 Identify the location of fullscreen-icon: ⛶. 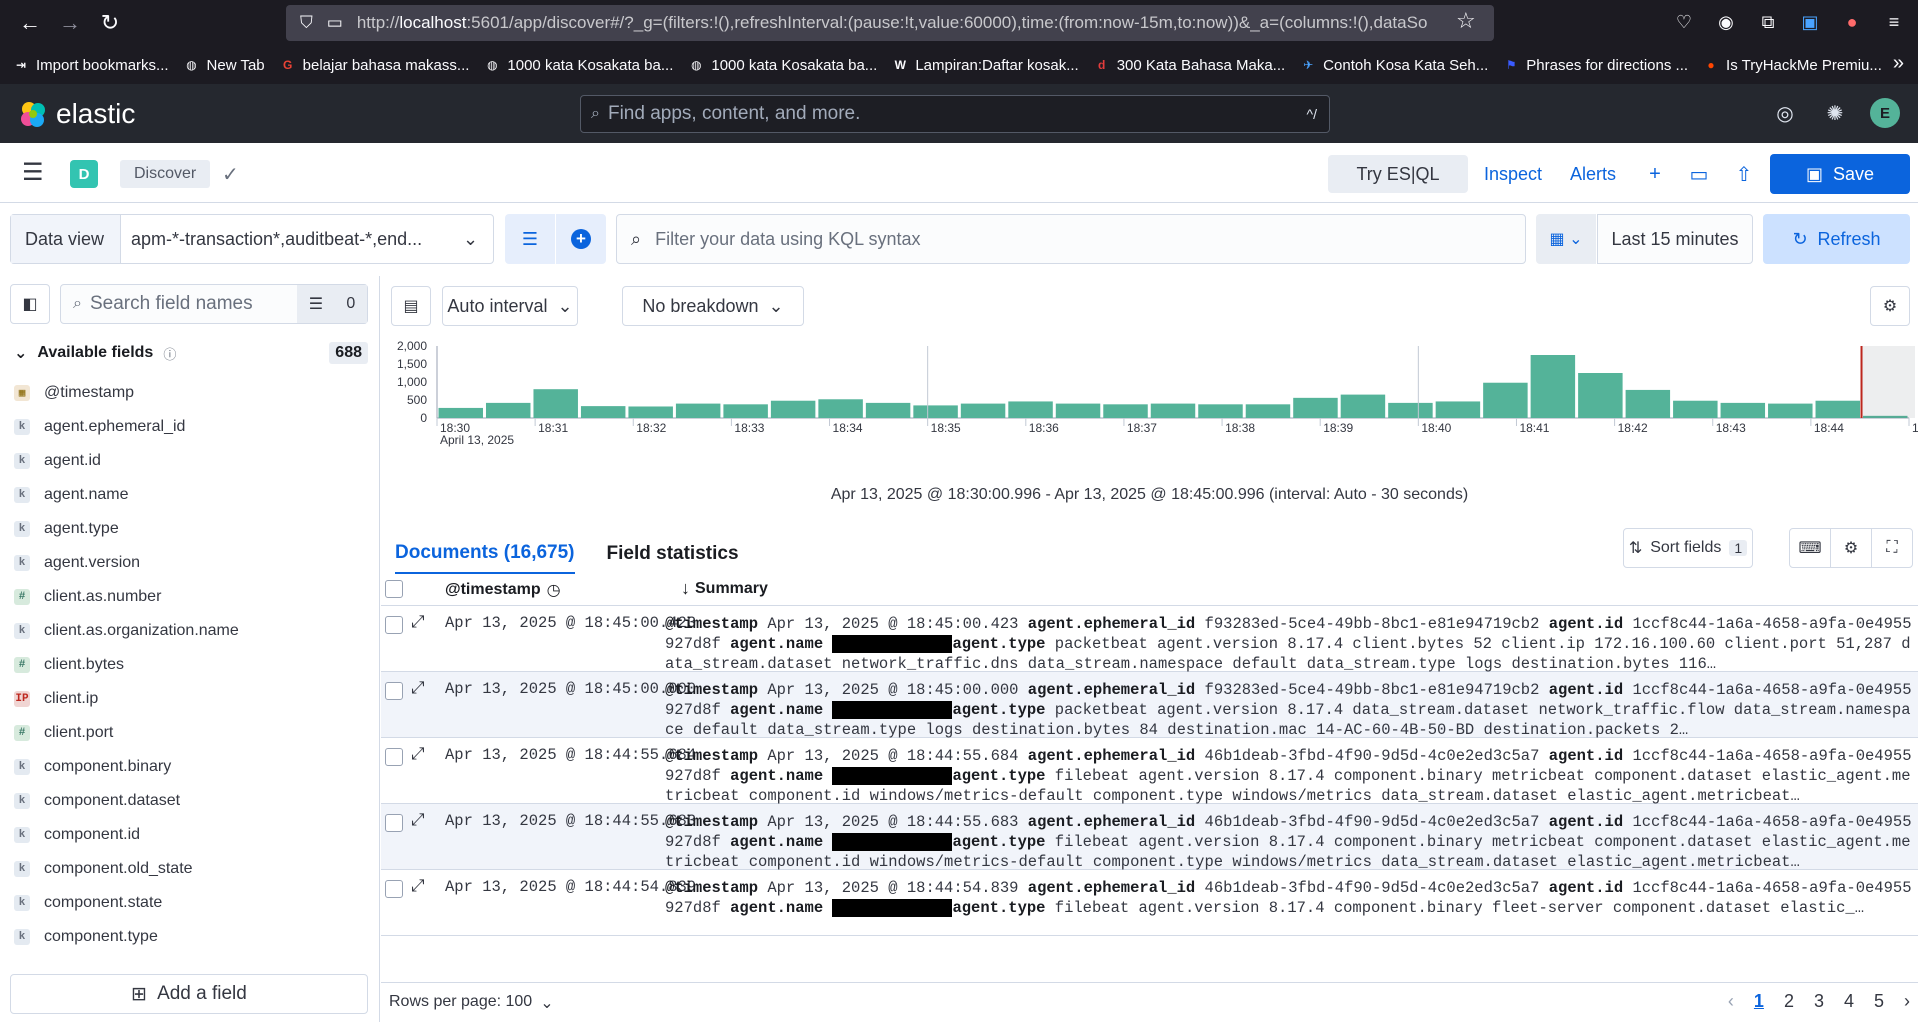
(1892, 548).